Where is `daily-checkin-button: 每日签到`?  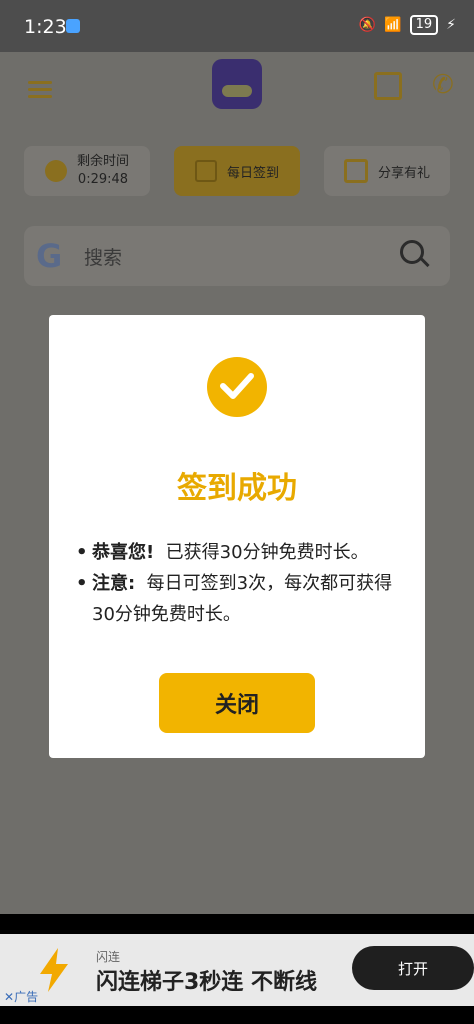
daily-checkin-button: 每日签到 is located at coordinates (237, 171).